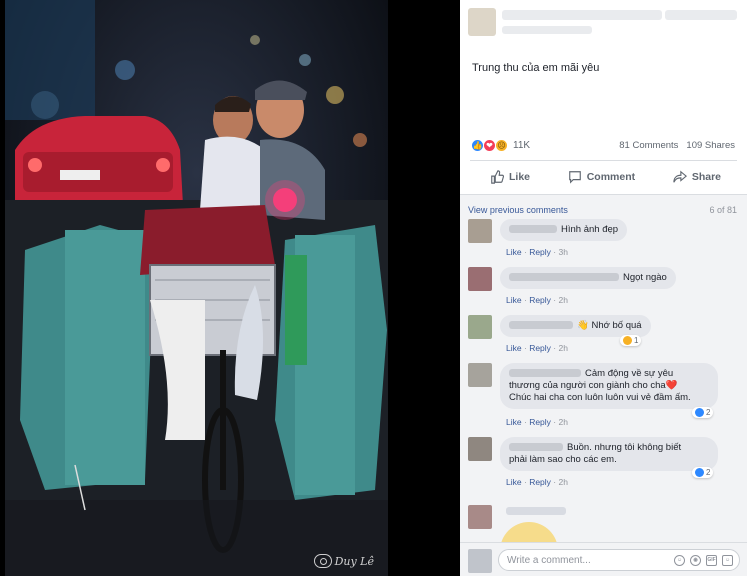 Image resolution: width=747 pixels, height=576 pixels. Describe the element at coordinates (648, 145) in the screenshot. I see `comments-count-link: 81 Comments` at that location.